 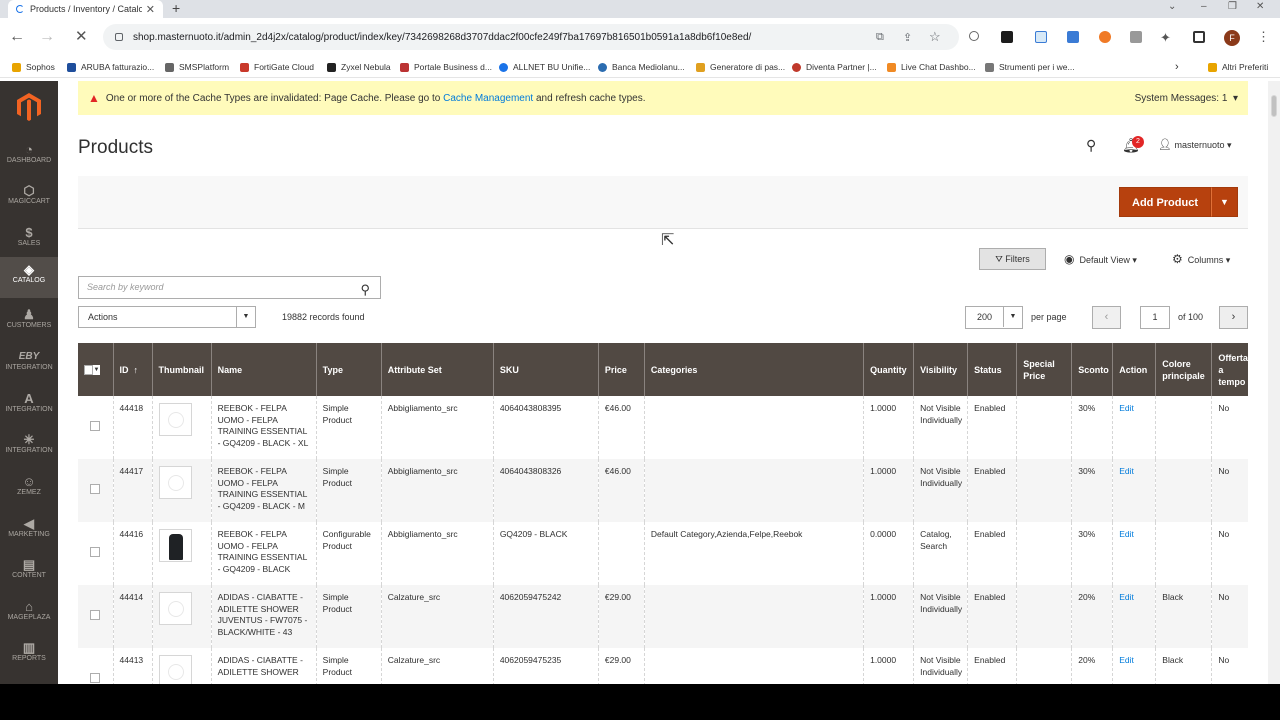 I want to click on select-all-checkbox: ▼, so click(x=96, y=369).